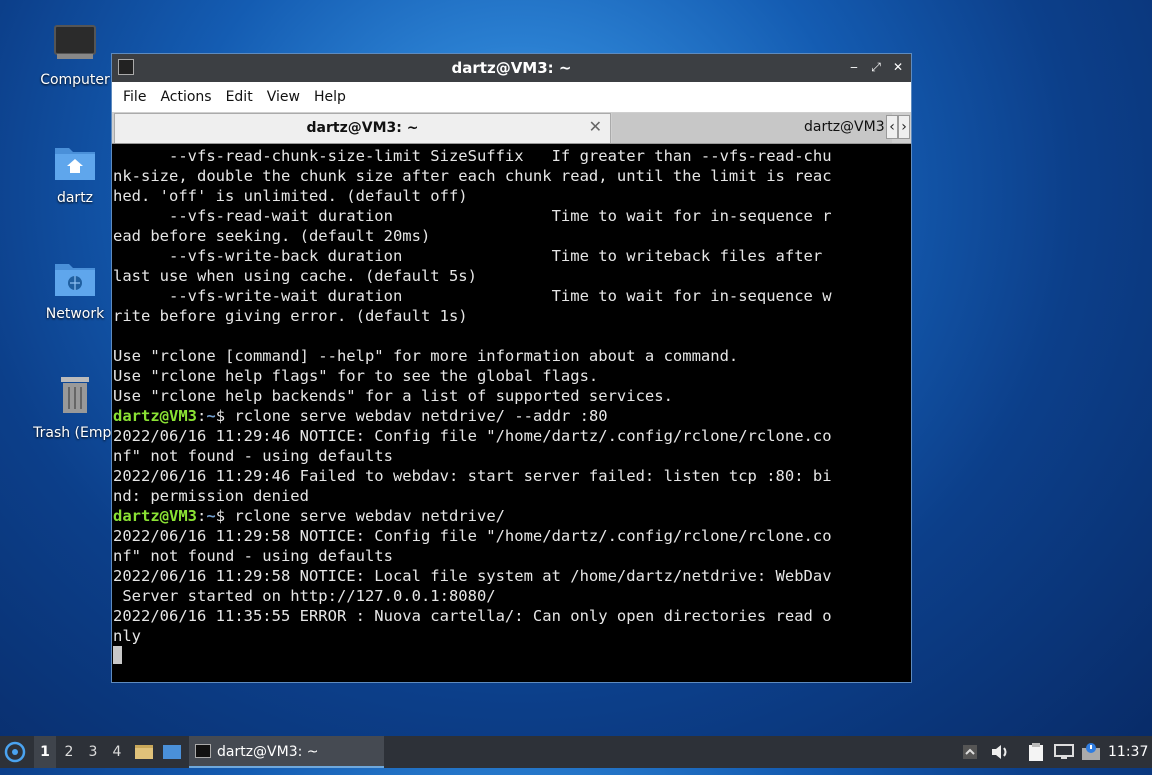 The height and width of the screenshot is (775, 1152). What do you see at coordinates (75, 80) in the screenshot?
I see `desktop-icon-label: Computer` at bounding box center [75, 80].